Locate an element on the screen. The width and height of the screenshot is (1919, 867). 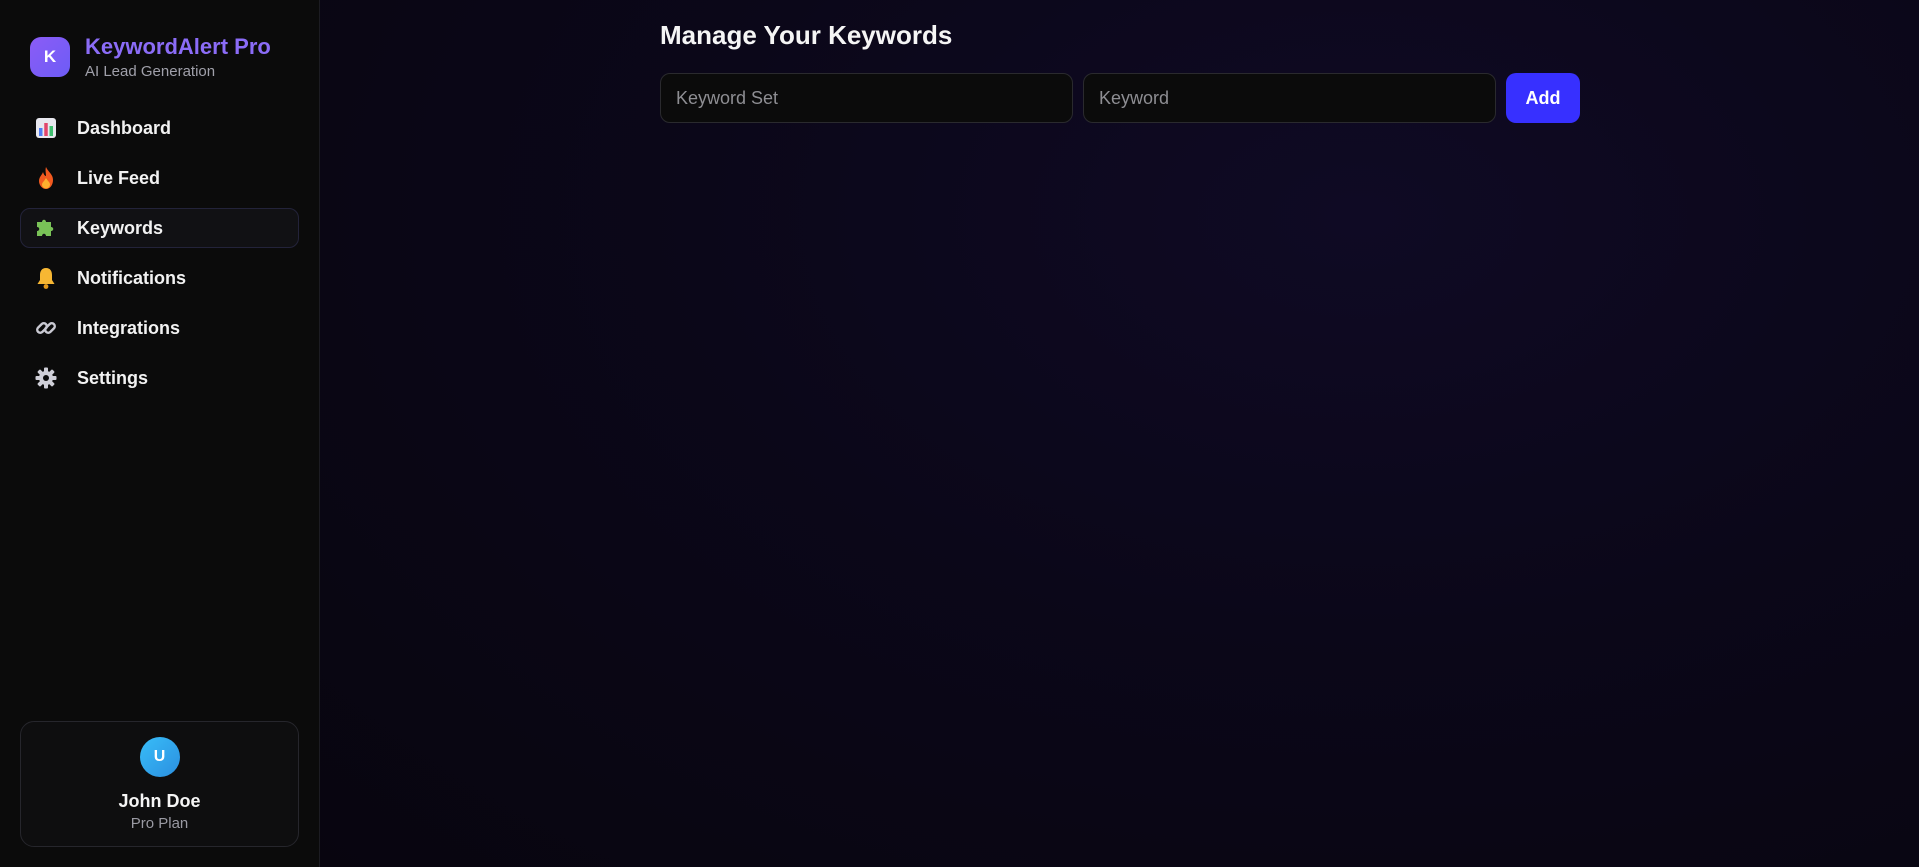
link-icon is located at coordinates (46, 328).